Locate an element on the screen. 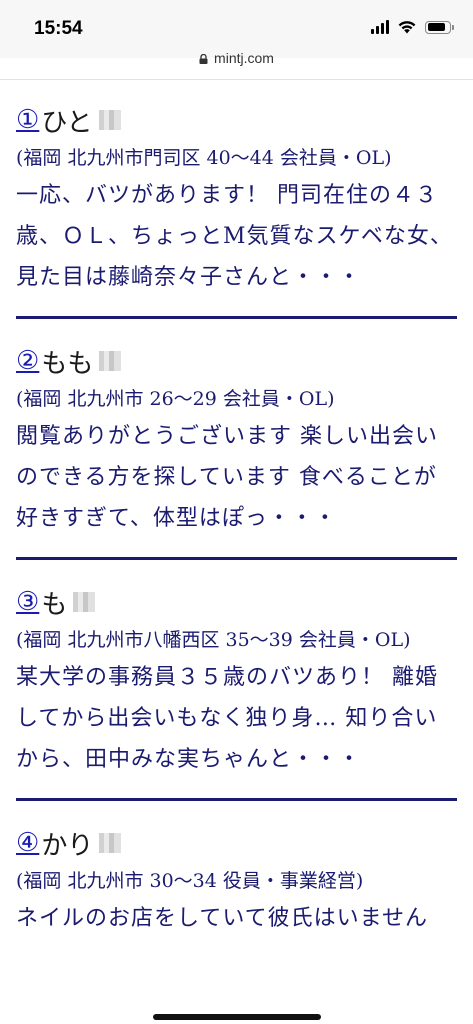 This screenshot has width=473, height=1024. status-time: 15:54 is located at coordinates (58, 28).